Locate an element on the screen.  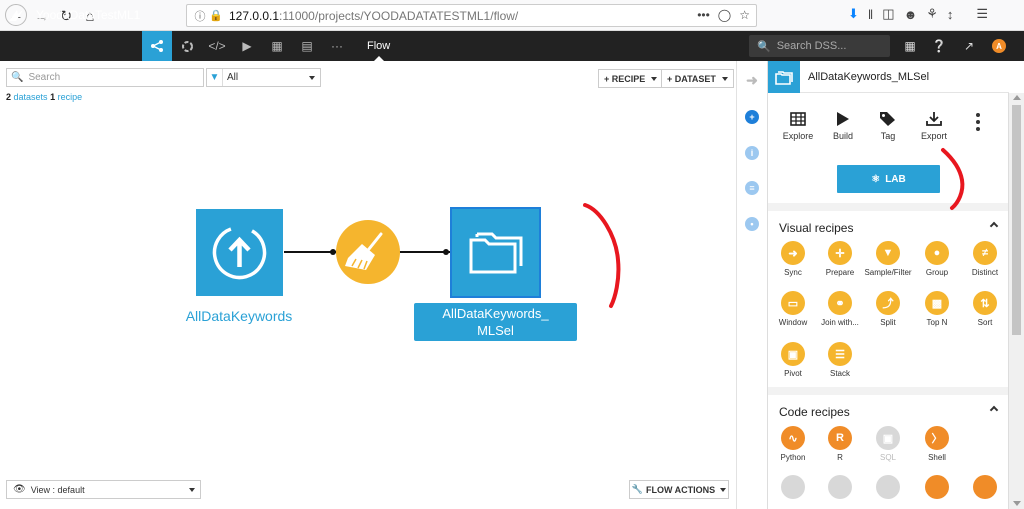
play-icon is located at coordinates (843, 119).